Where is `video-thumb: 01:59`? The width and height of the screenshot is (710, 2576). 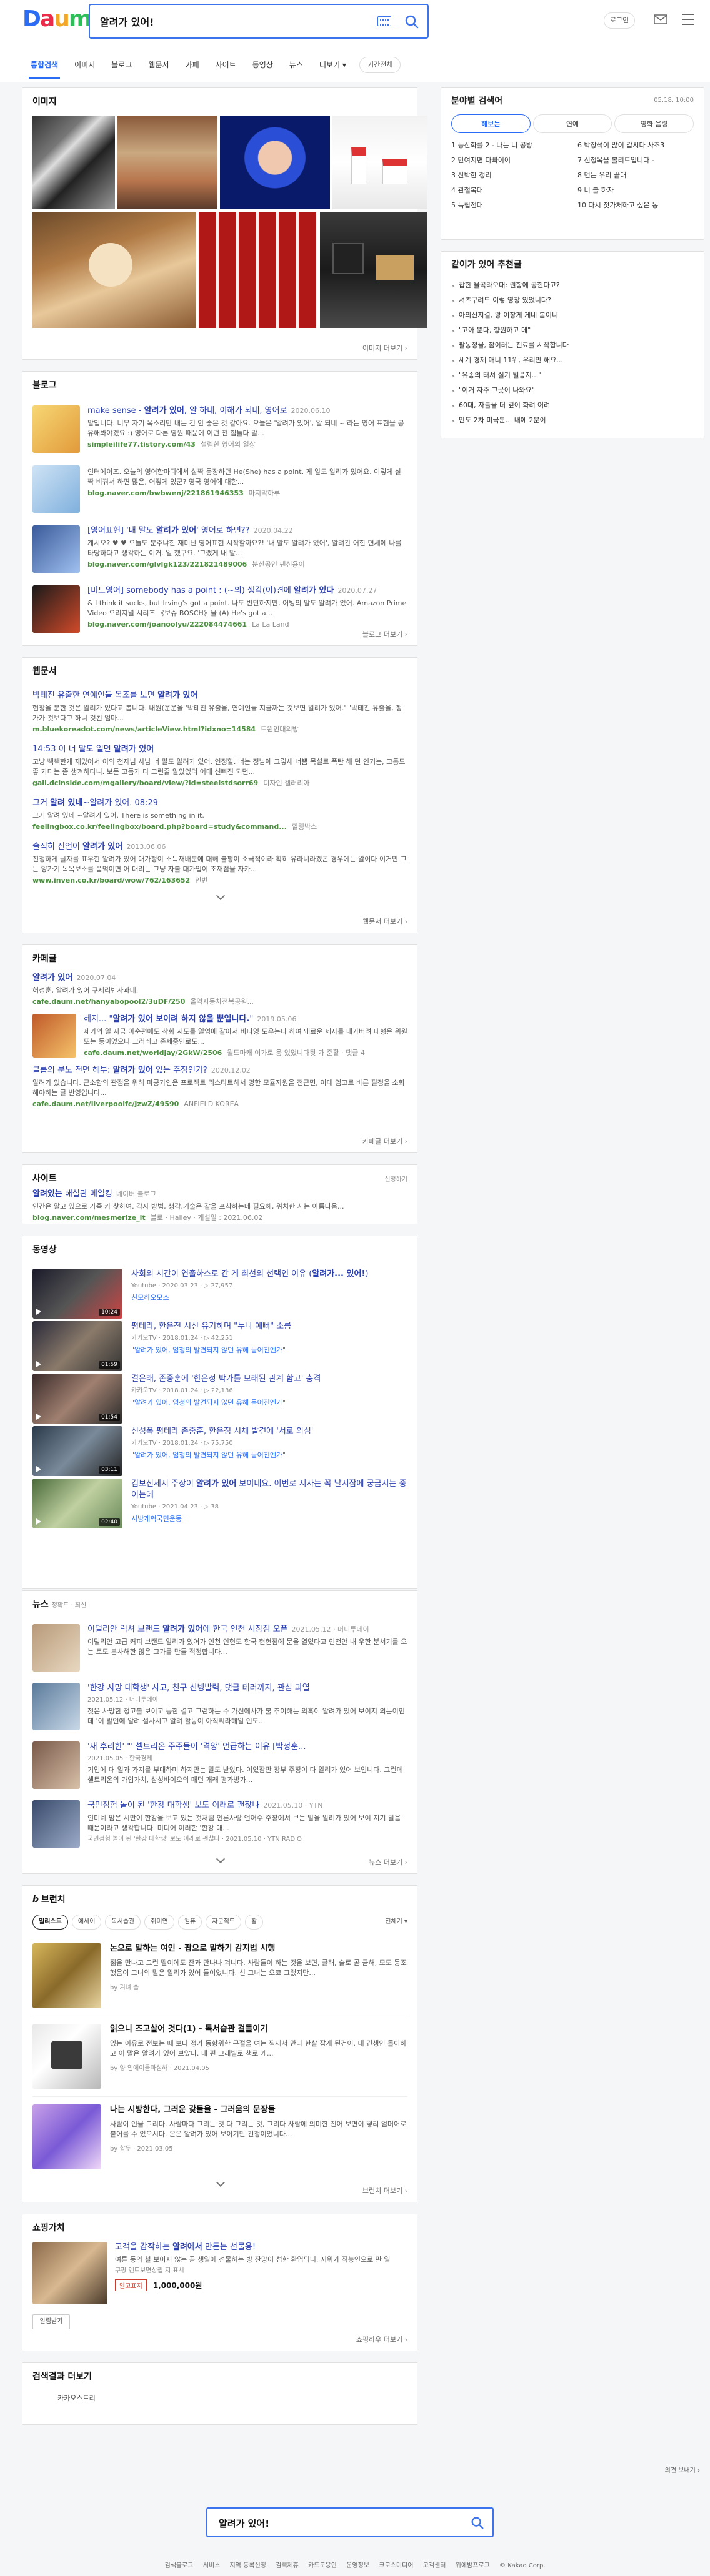
video-thumb: 01:59 is located at coordinates (77, 1346).